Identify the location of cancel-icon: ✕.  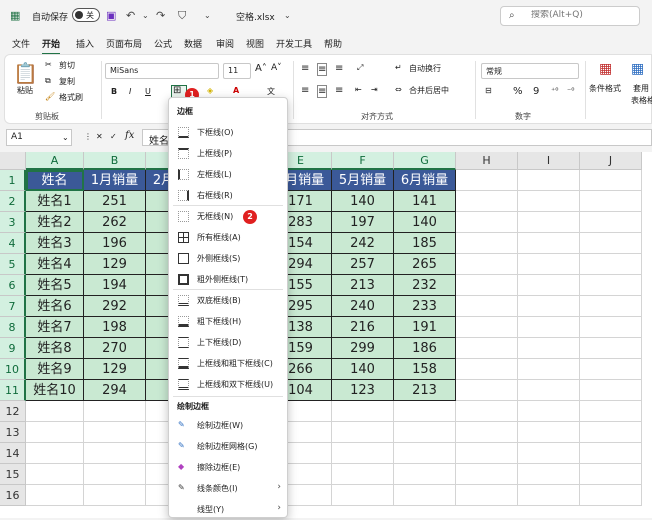
(99, 136).